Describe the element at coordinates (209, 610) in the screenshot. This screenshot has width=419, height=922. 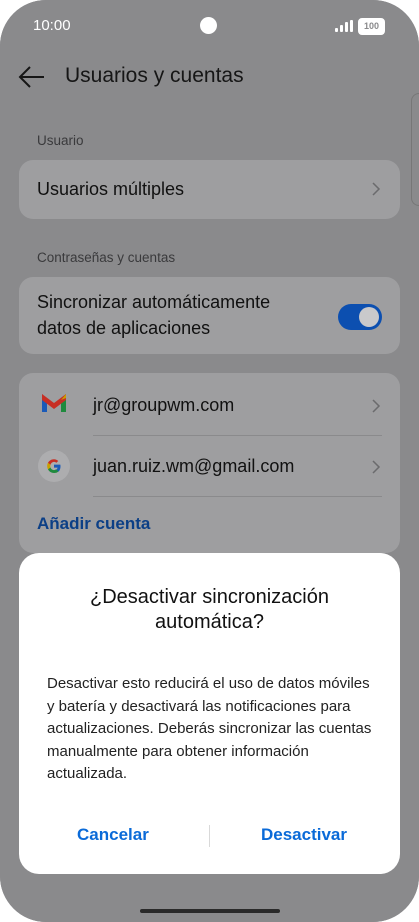
I see `dialog-title: ¿Desactivar sincronización automática?` at that location.